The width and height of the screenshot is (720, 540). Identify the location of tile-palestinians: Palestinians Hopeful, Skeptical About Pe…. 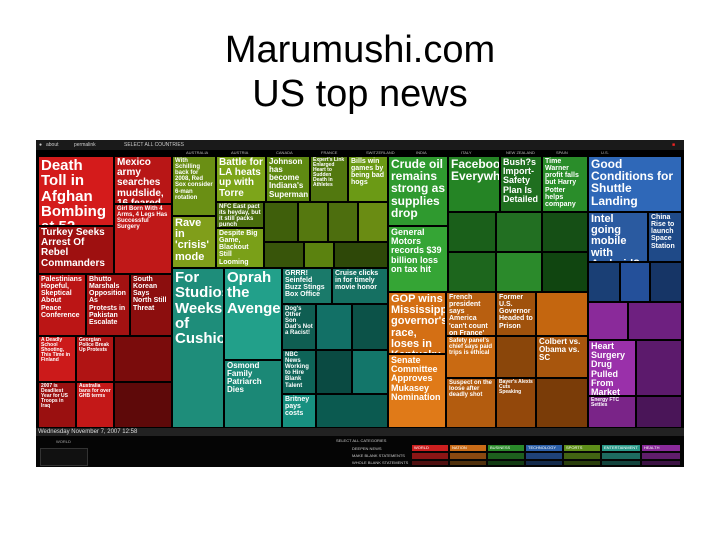
(62, 305).